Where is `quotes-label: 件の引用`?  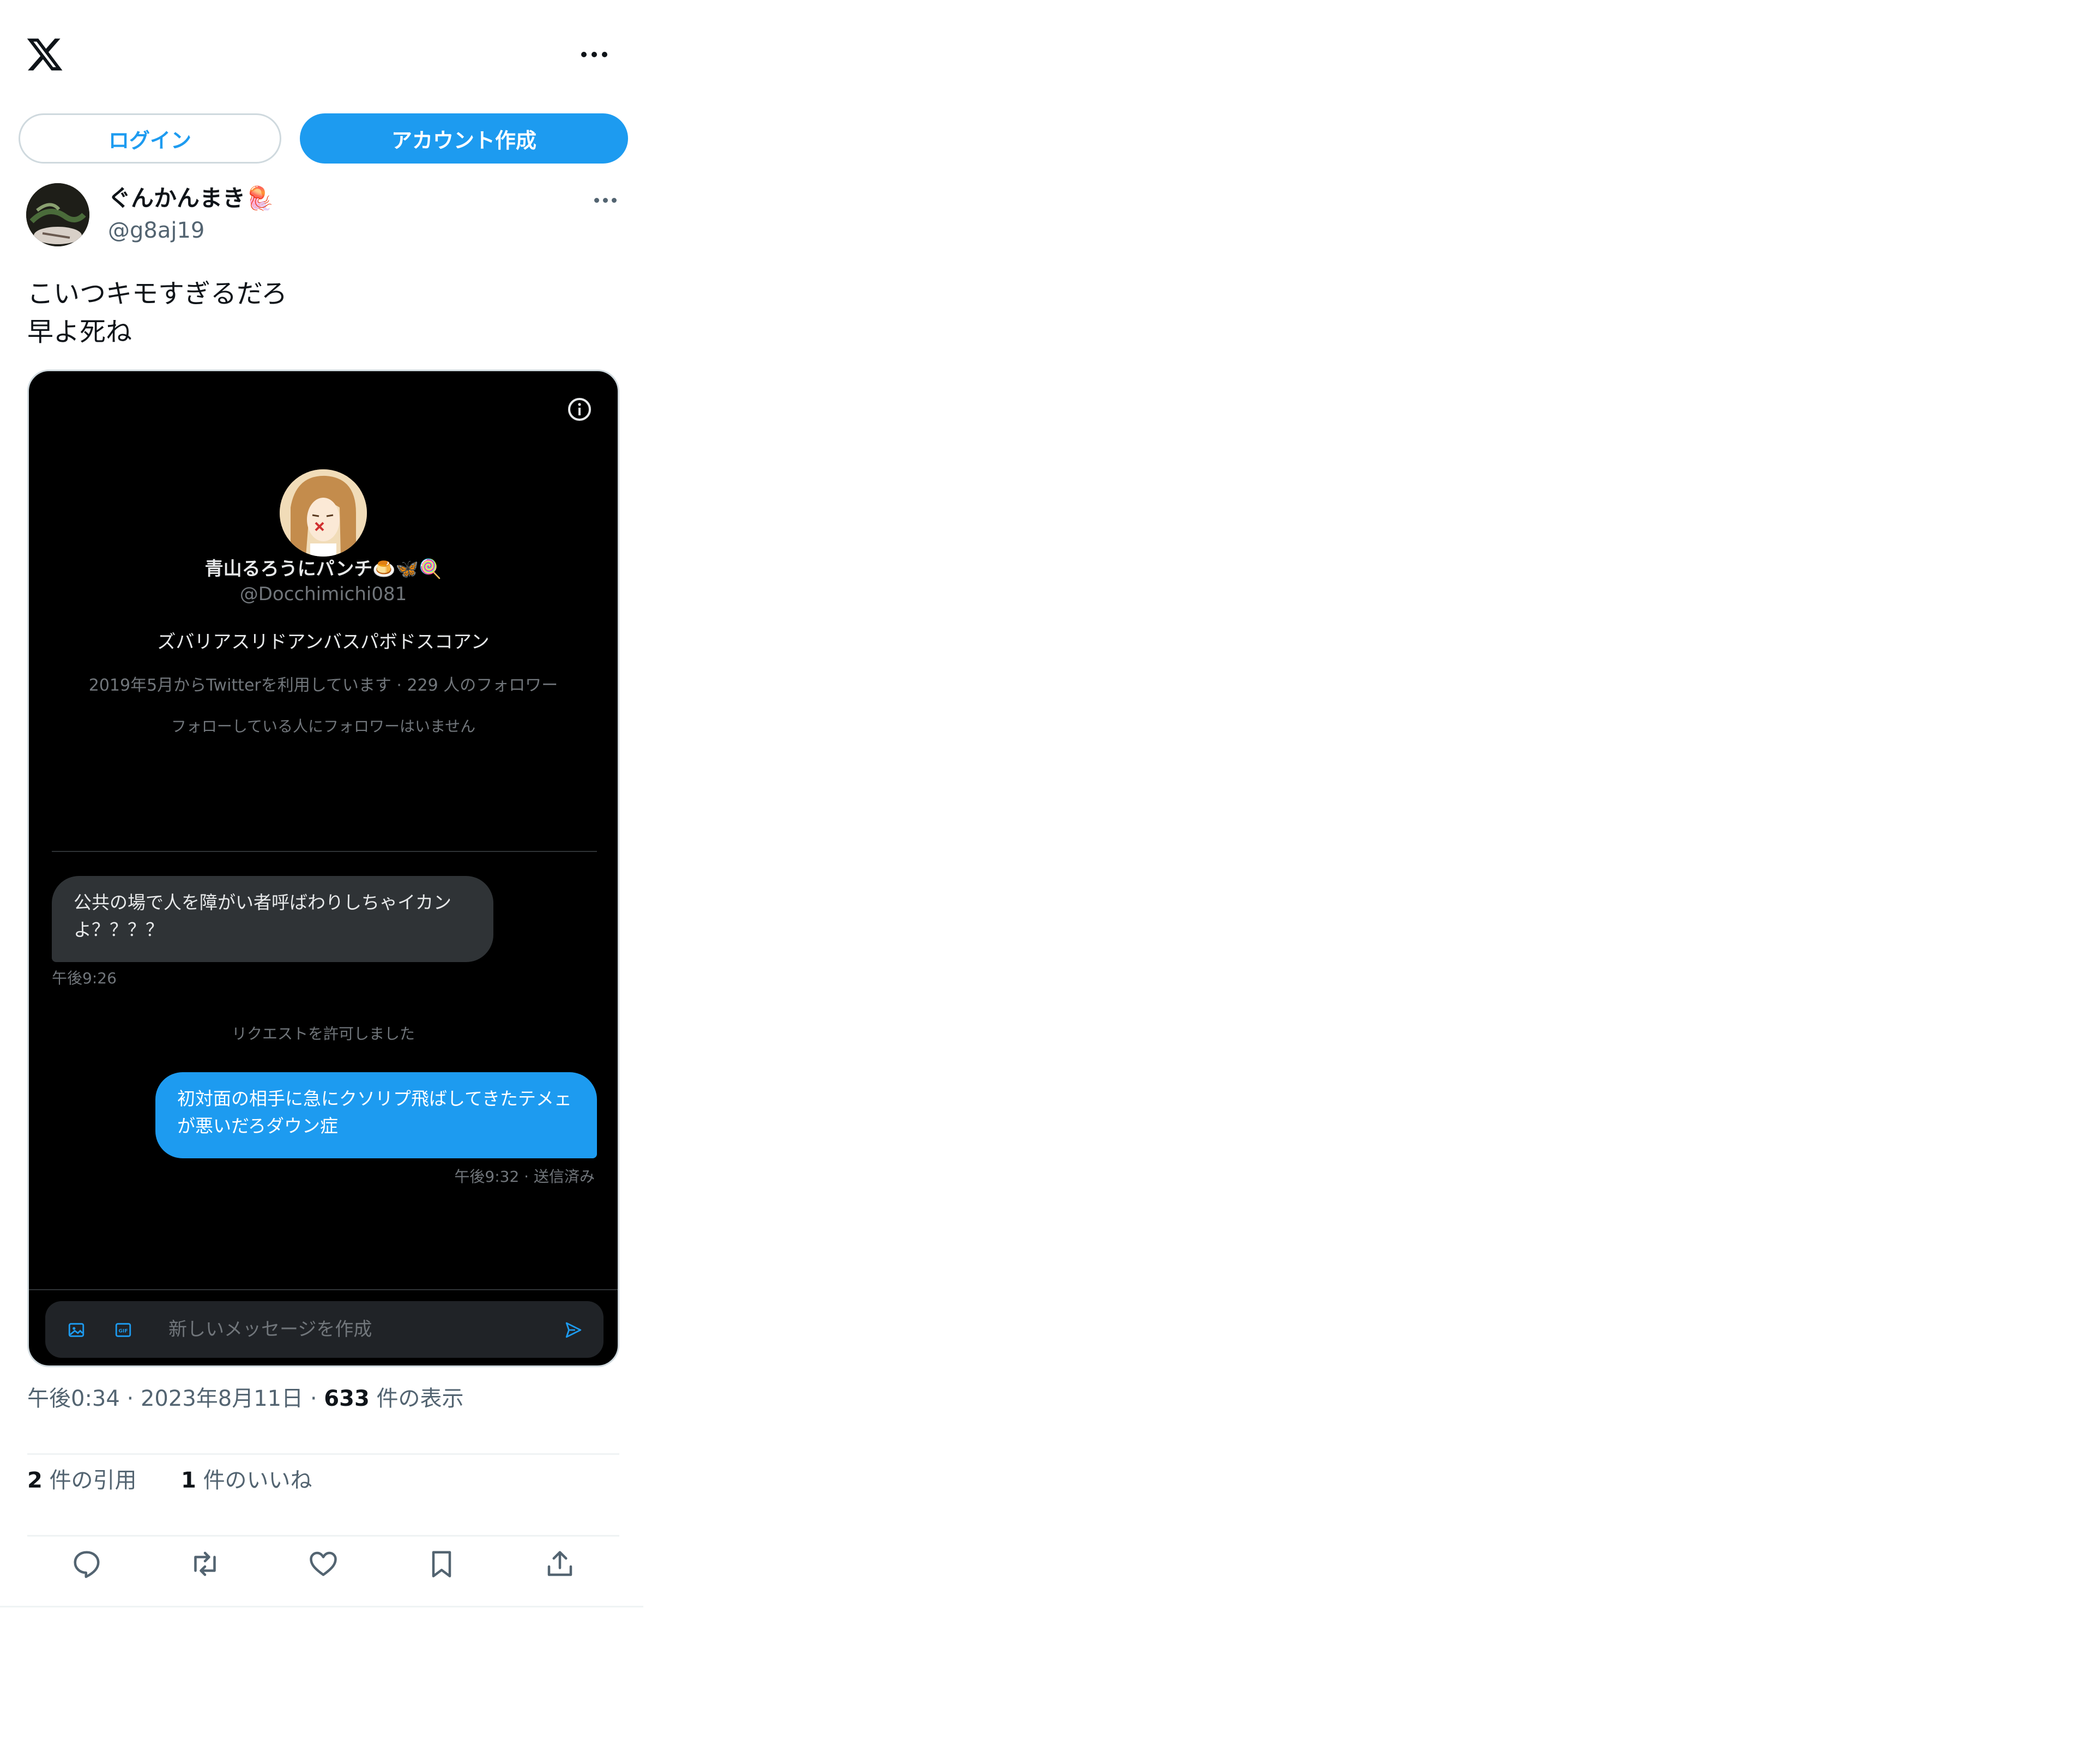 quotes-label: 件の引用 is located at coordinates (93, 1480).